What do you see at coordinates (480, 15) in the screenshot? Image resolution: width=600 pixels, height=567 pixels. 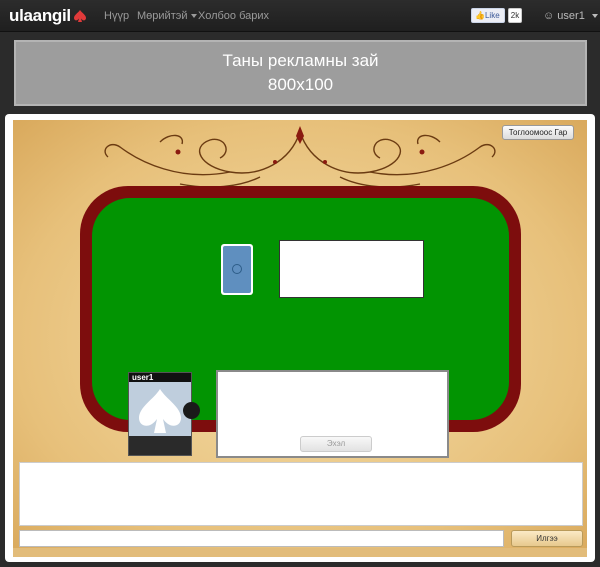 I see `thumbs-up-icon: 👍` at bounding box center [480, 15].